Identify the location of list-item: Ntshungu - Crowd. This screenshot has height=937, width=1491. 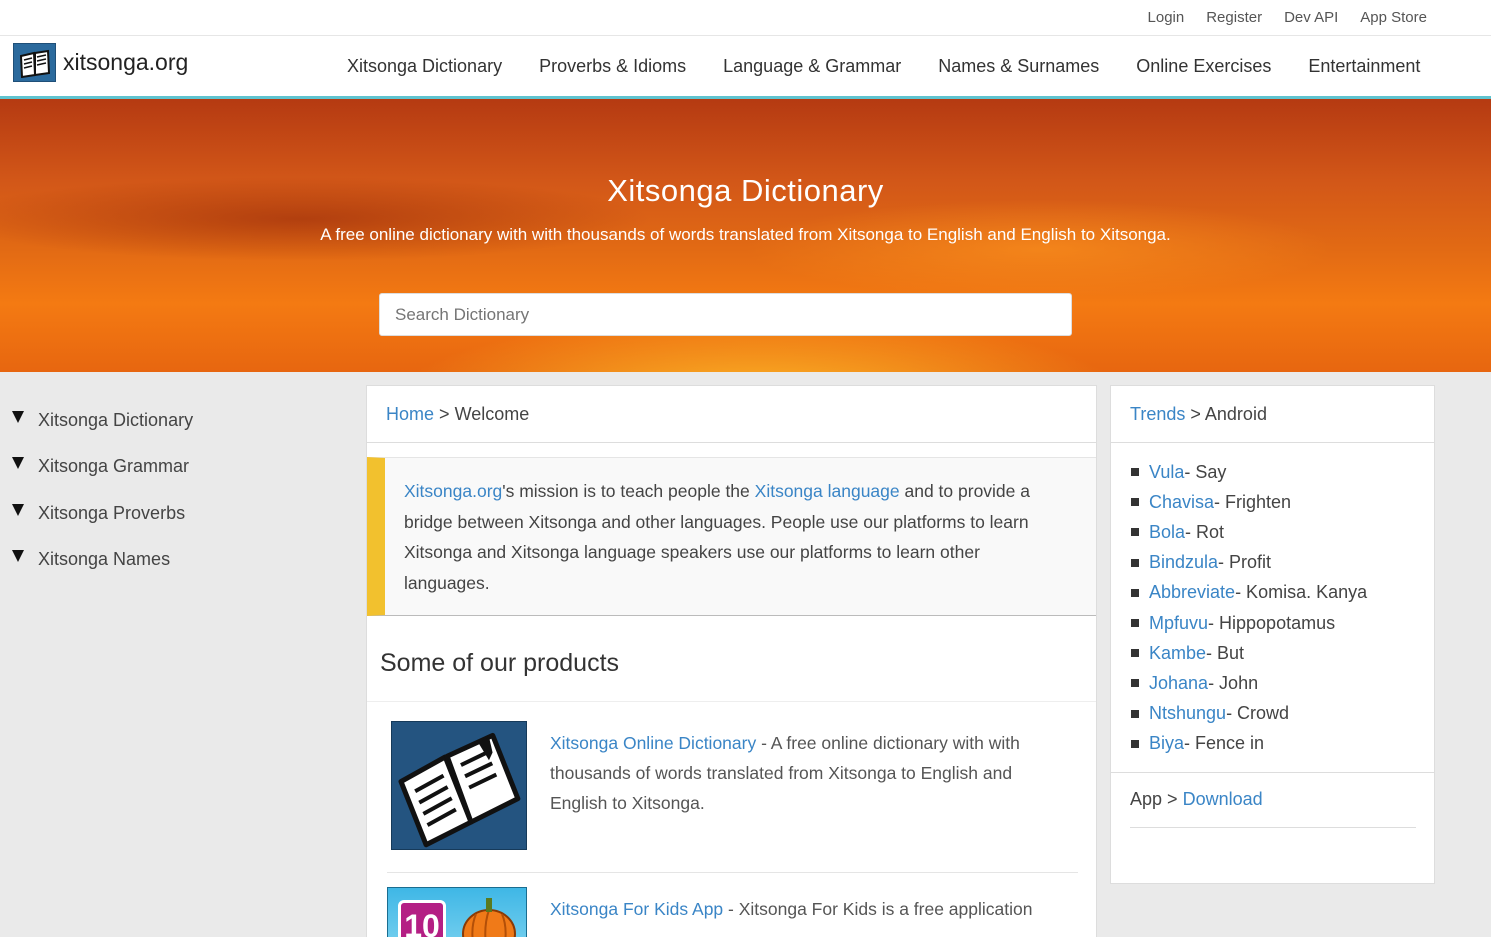
(1249, 714).